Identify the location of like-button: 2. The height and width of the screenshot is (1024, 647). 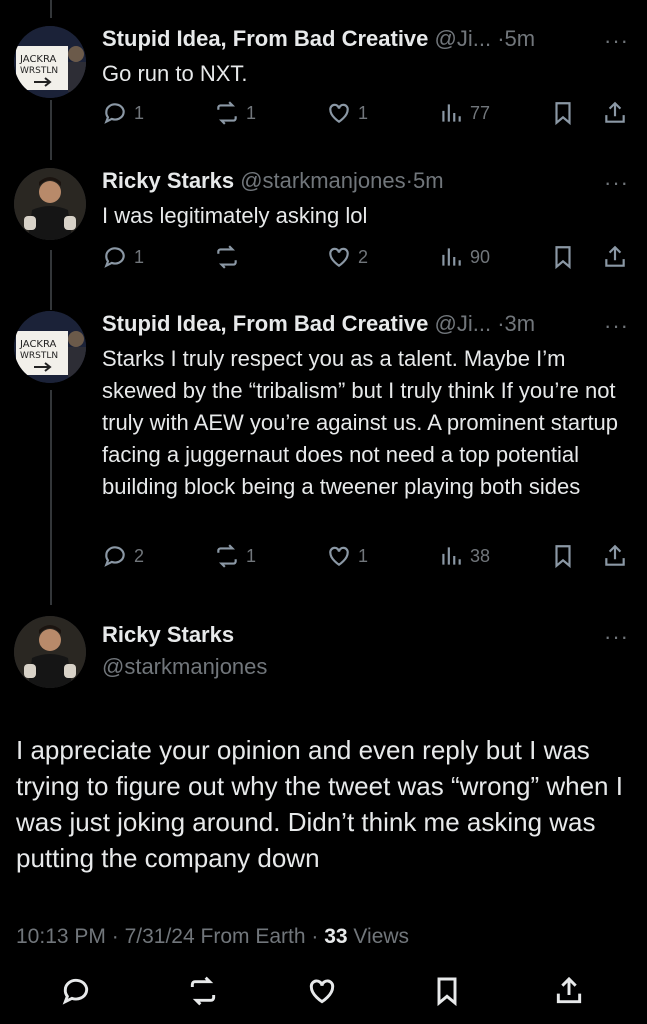
(347, 257).